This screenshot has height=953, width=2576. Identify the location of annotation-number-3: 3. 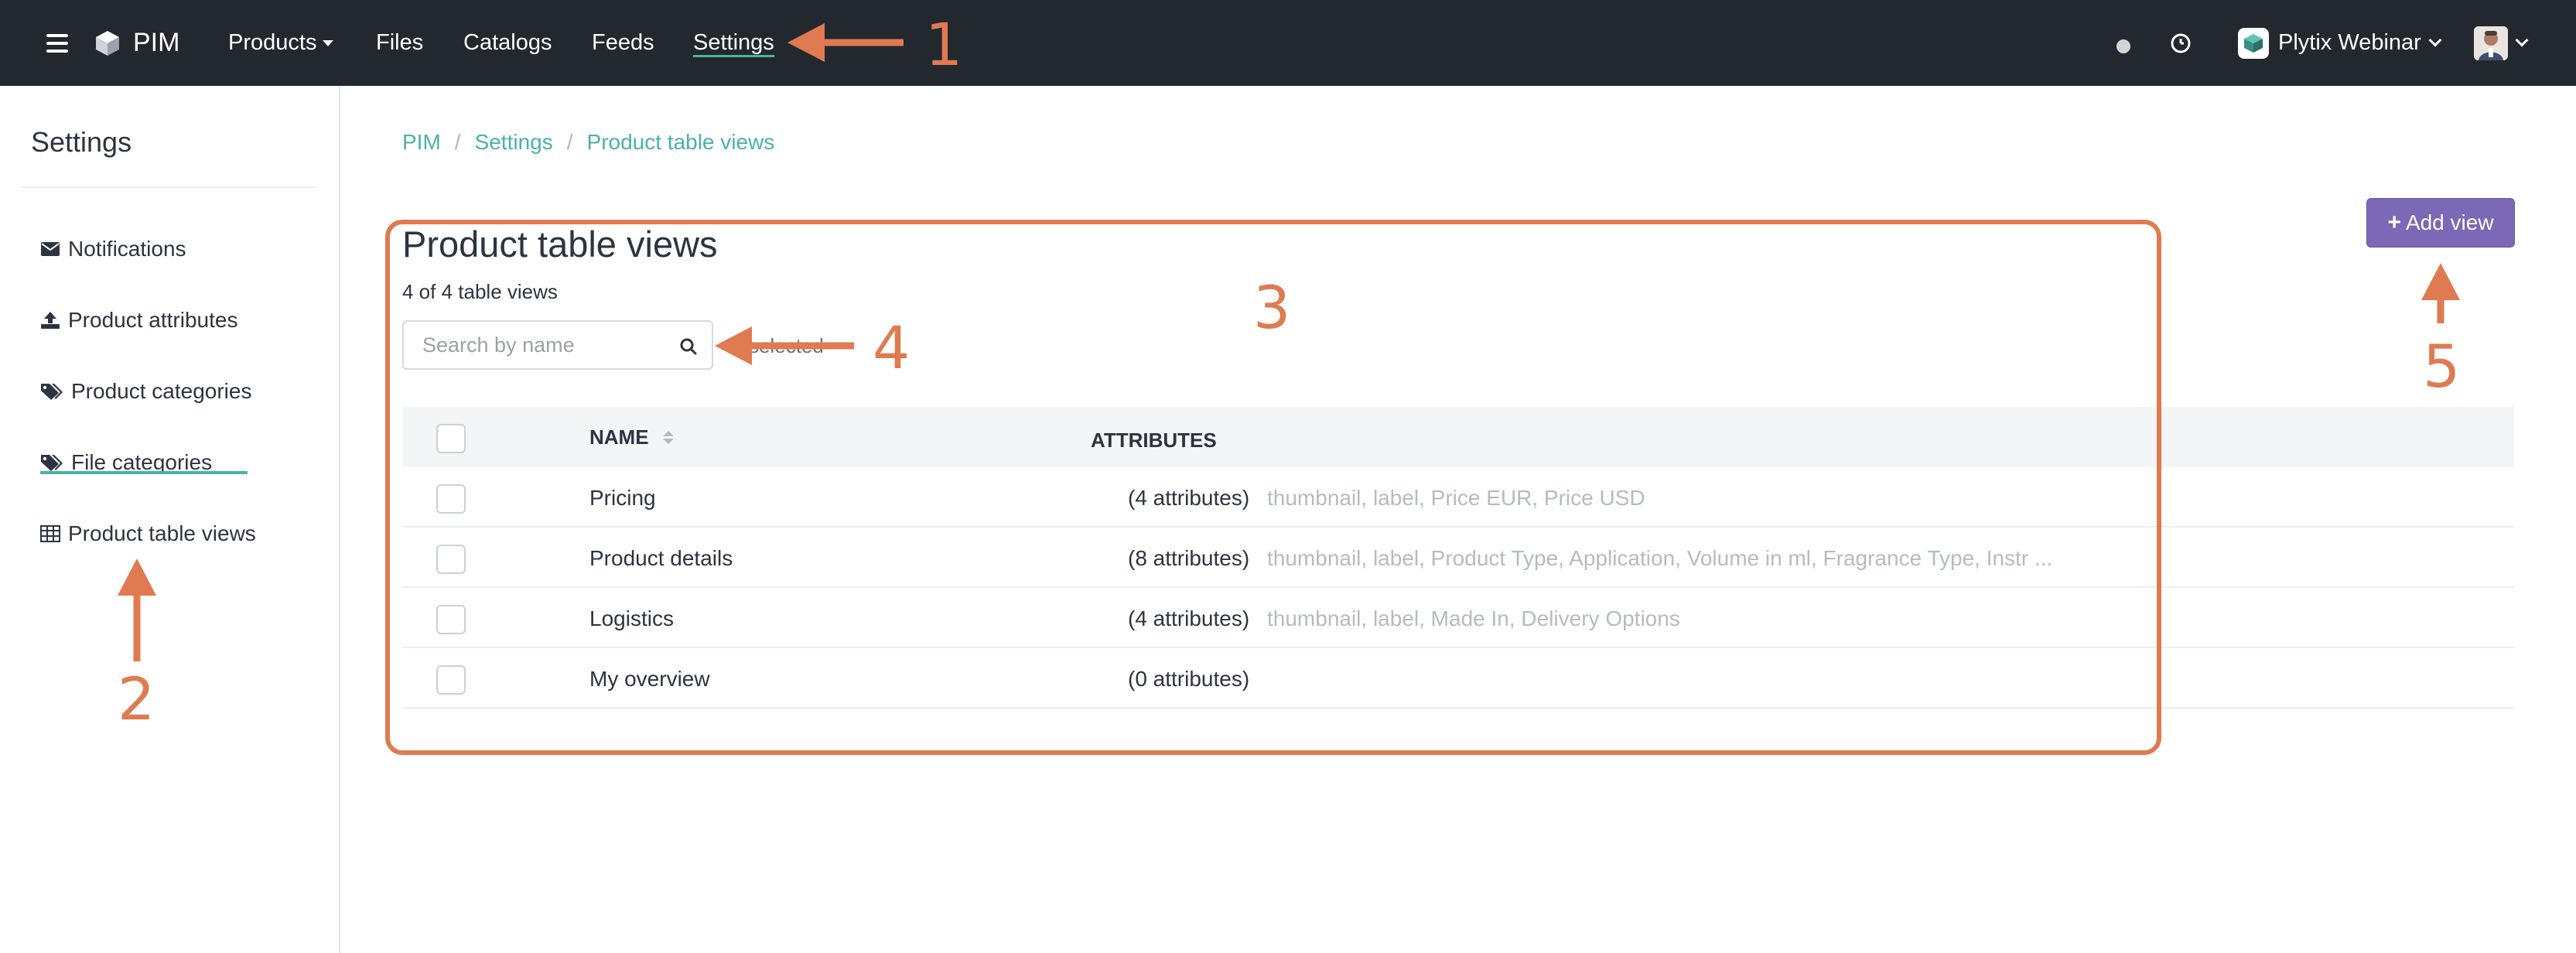
(1272, 307).